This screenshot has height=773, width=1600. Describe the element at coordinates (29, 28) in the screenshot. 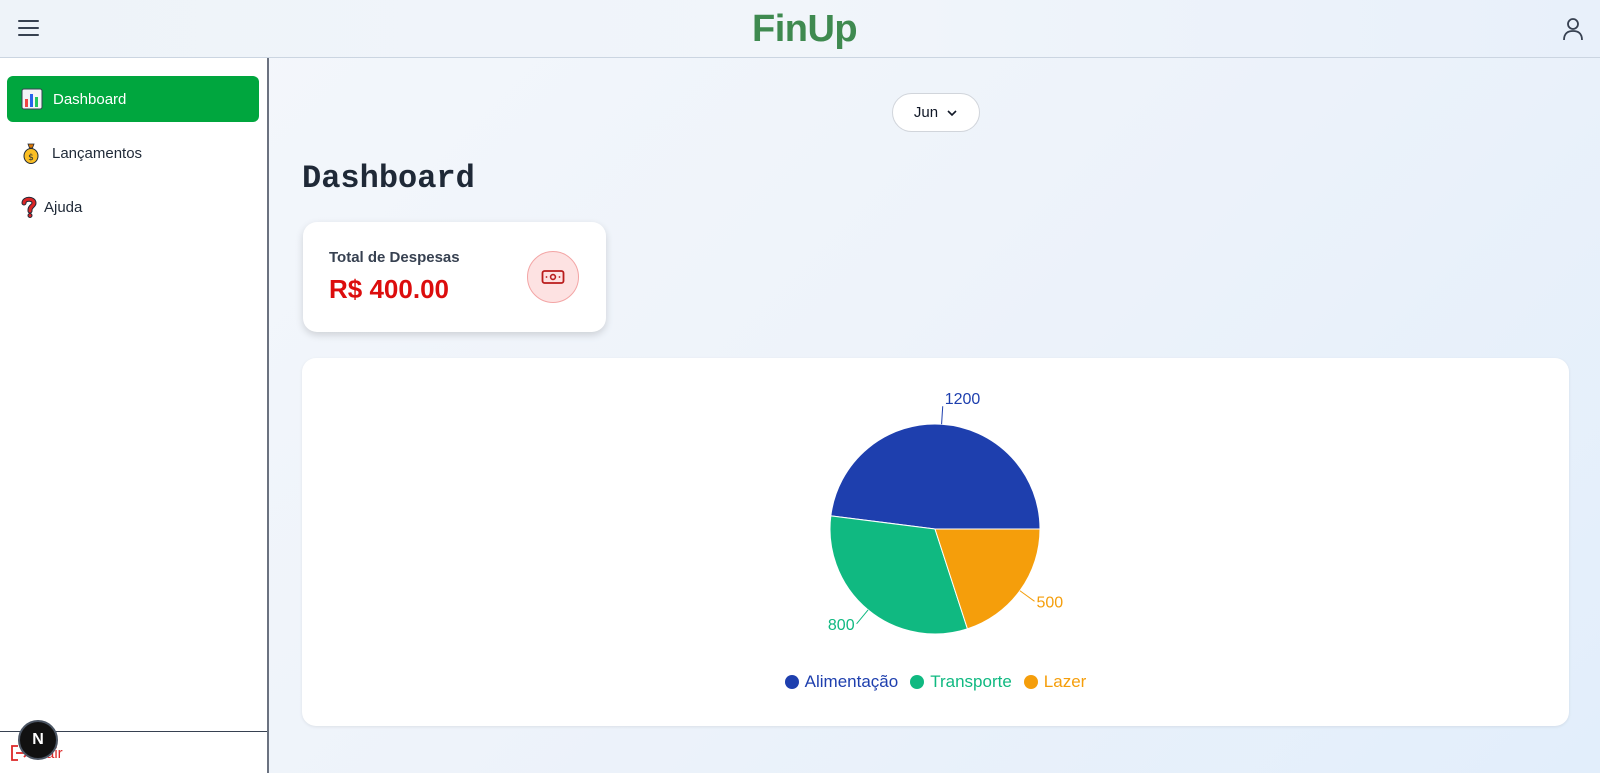

I see `hamburger-menu-icon` at that location.